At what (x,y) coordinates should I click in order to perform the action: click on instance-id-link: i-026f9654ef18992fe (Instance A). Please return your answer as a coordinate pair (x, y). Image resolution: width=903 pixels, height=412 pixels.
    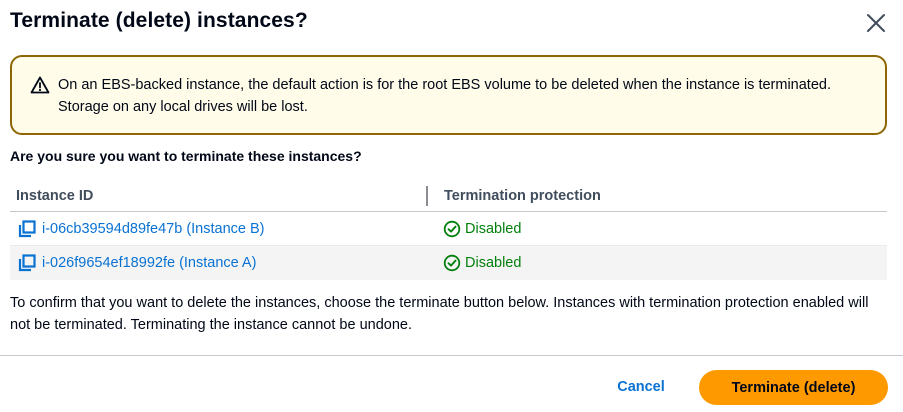
    Looking at the image, I should click on (137, 263).